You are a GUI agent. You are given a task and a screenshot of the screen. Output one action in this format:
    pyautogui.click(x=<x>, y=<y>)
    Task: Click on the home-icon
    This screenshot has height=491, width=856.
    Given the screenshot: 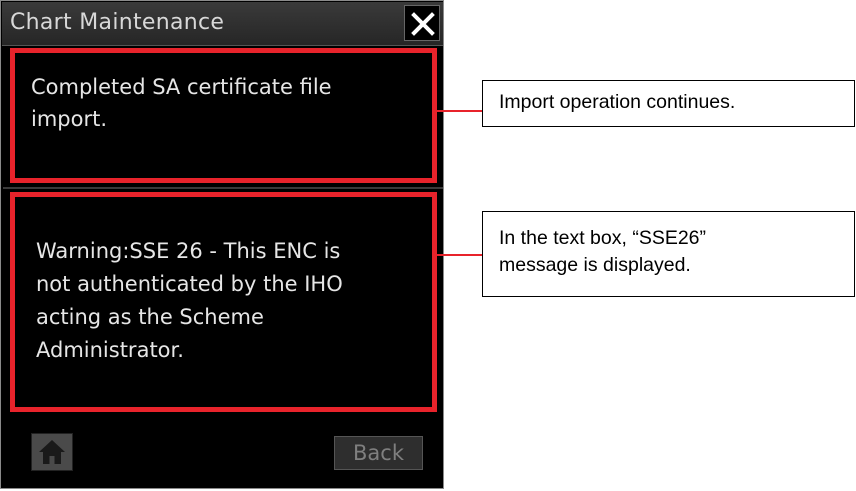 What is the action you would take?
    pyautogui.click(x=52, y=452)
    